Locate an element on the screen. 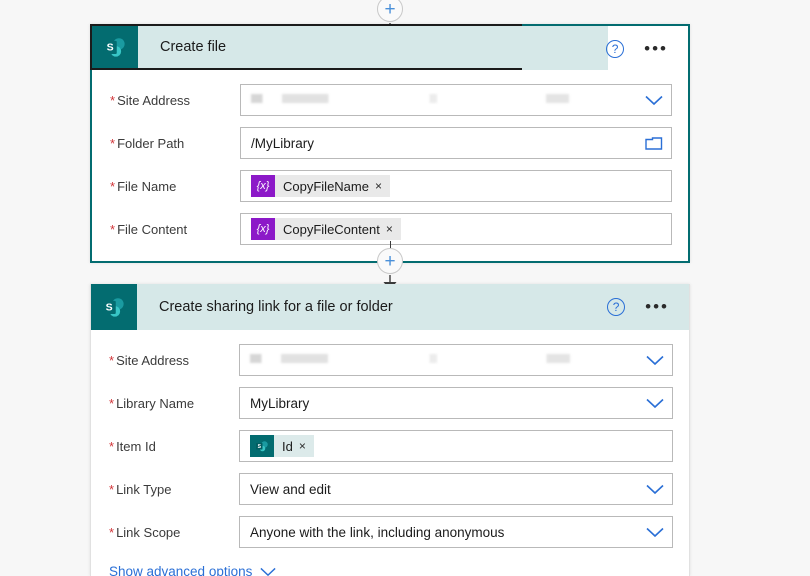  field-label: * File Name is located at coordinates (143, 186).